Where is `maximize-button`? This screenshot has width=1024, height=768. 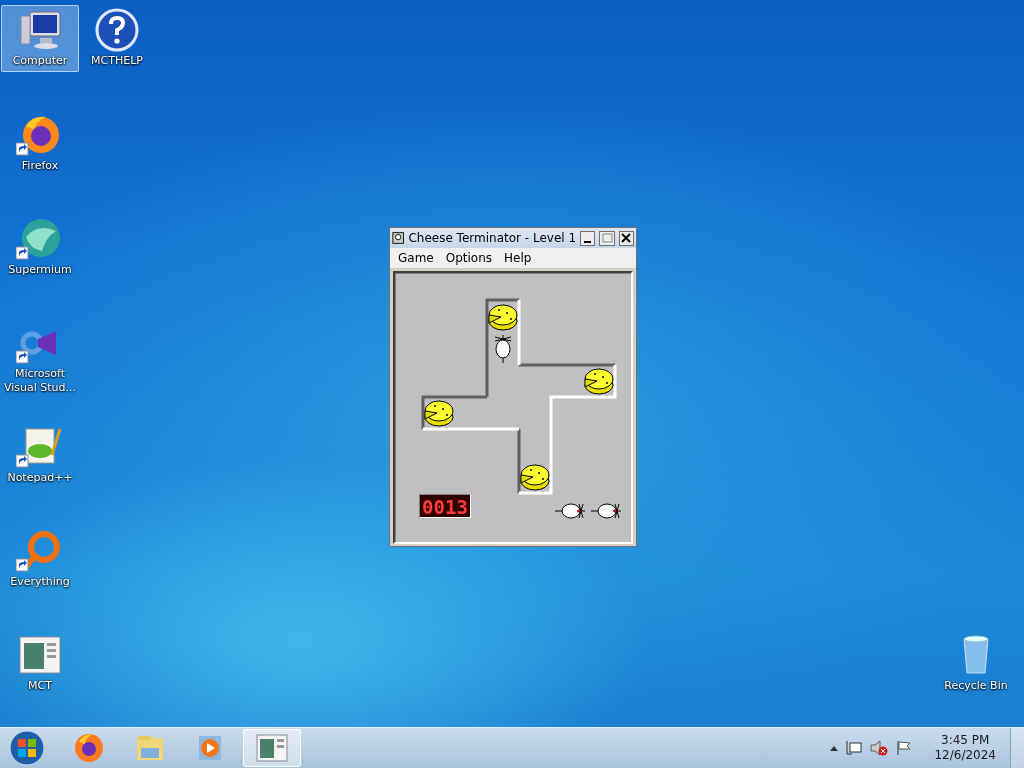 maximize-button is located at coordinates (607, 238).